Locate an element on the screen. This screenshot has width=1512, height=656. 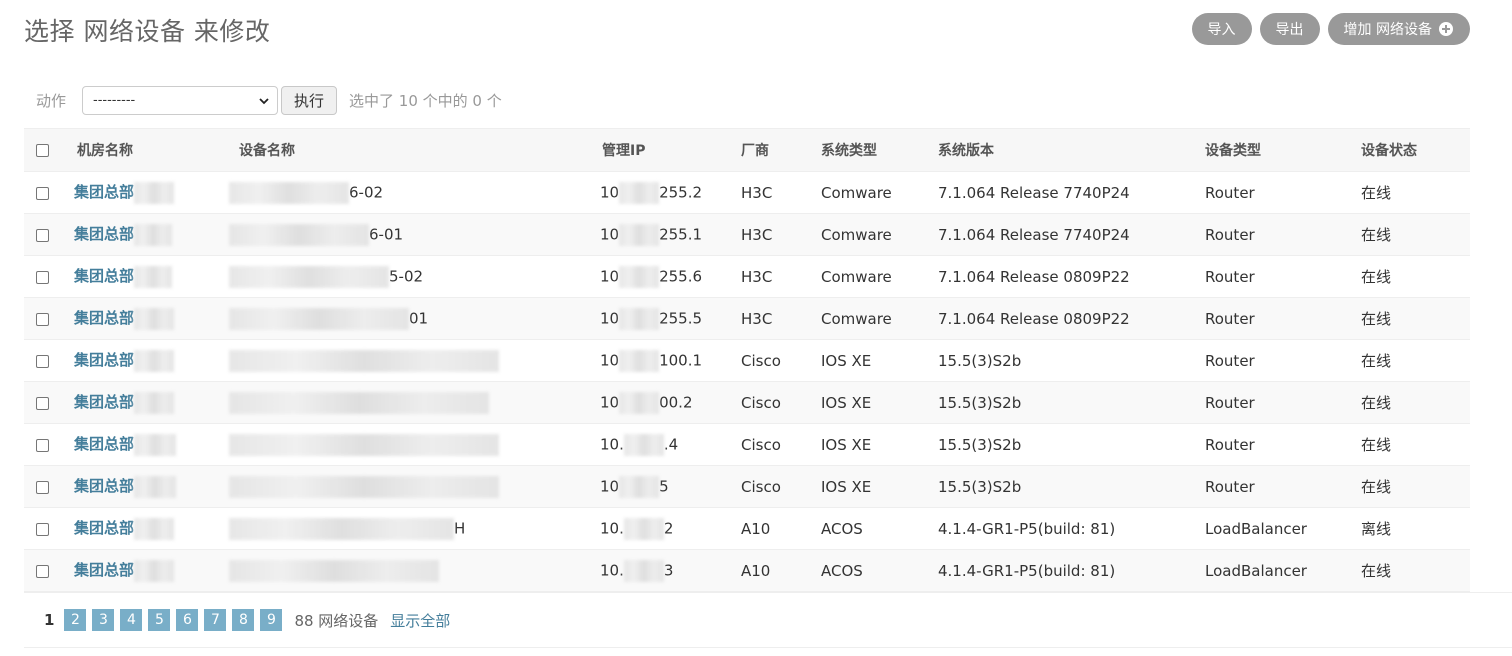
ip-head: 10 is located at coordinates (610, 318).